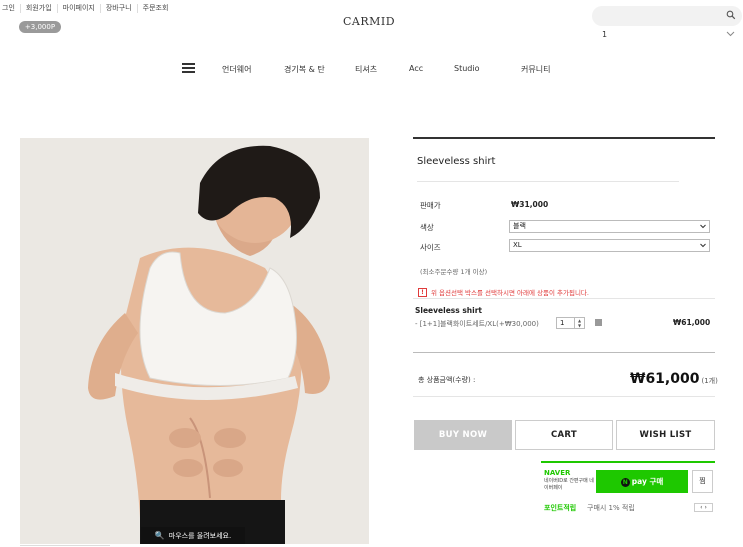 This screenshot has height=547, width=743. What do you see at coordinates (416, 68) in the screenshot?
I see `nav-acc: Acc` at bounding box center [416, 68].